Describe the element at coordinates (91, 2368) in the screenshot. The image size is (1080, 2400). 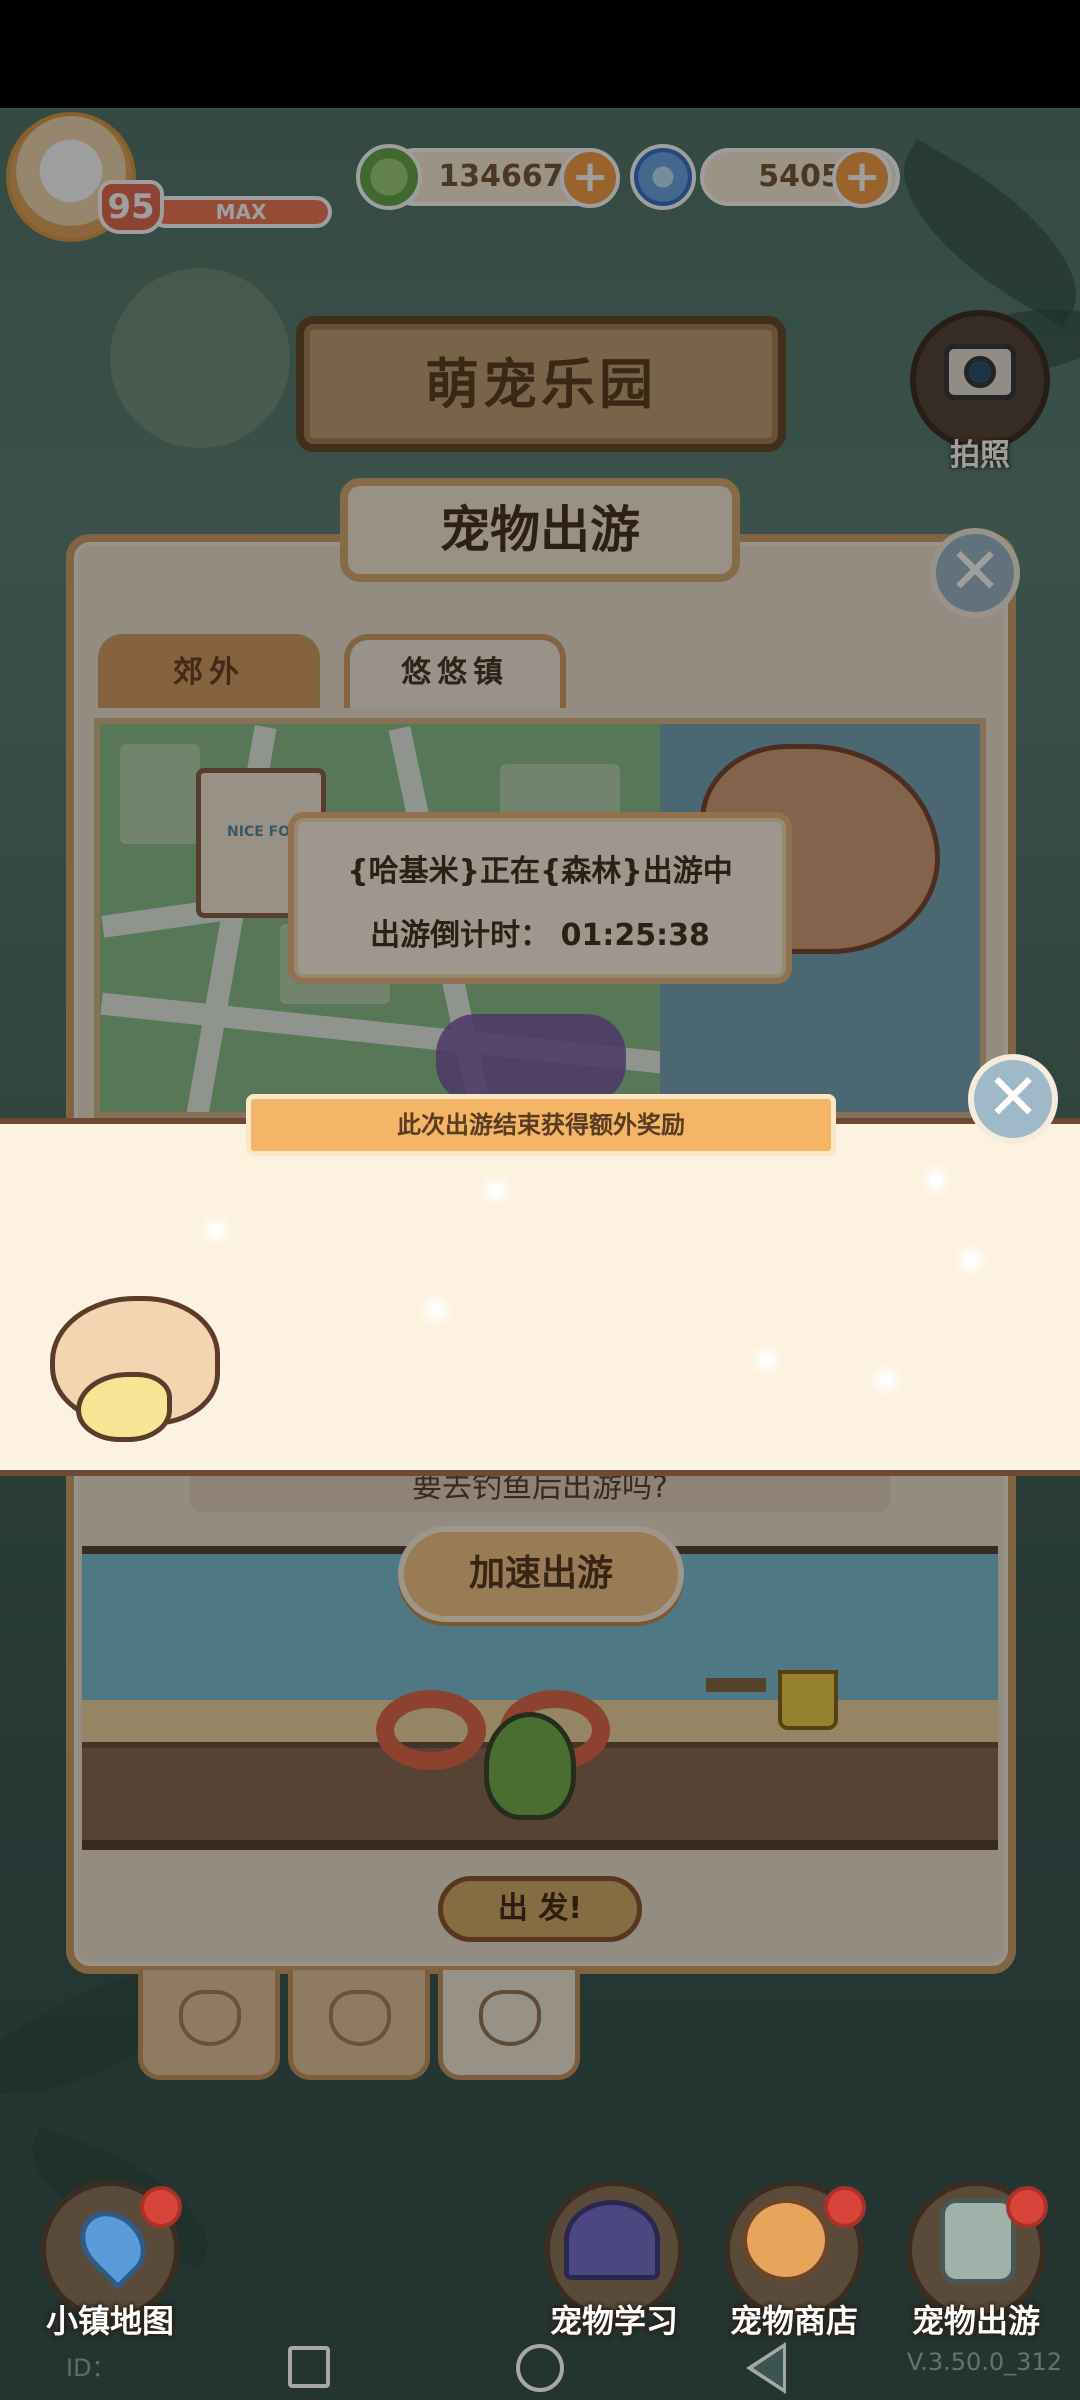
I see `player-id-text: ID：` at that location.